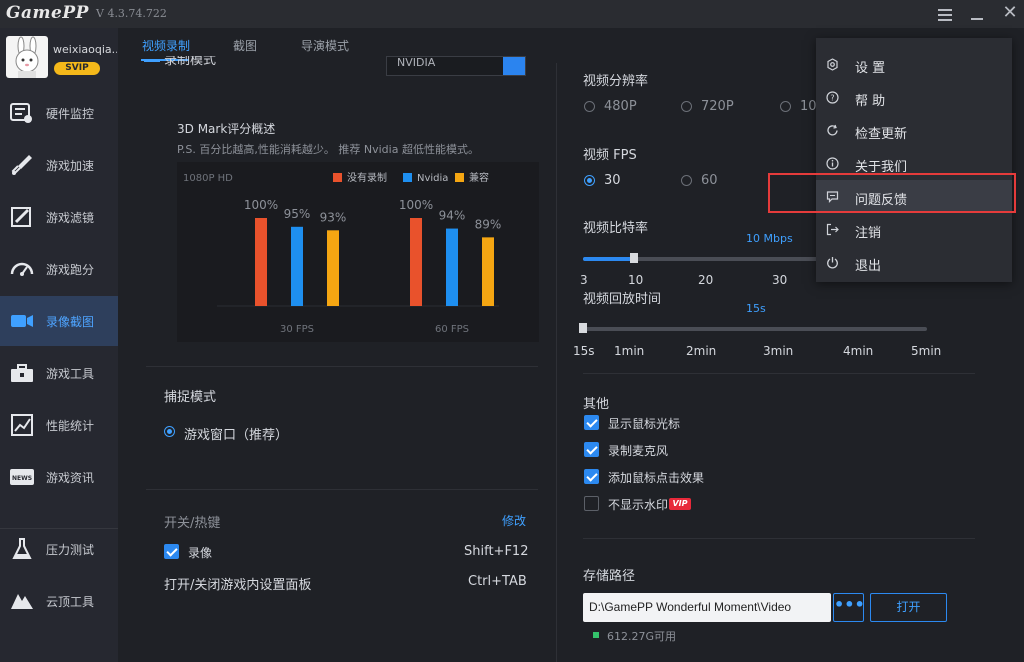  What do you see at coordinates (914, 130) in the screenshot?
I see `menu-item-check-update: 检查更新` at bounding box center [914, 130].